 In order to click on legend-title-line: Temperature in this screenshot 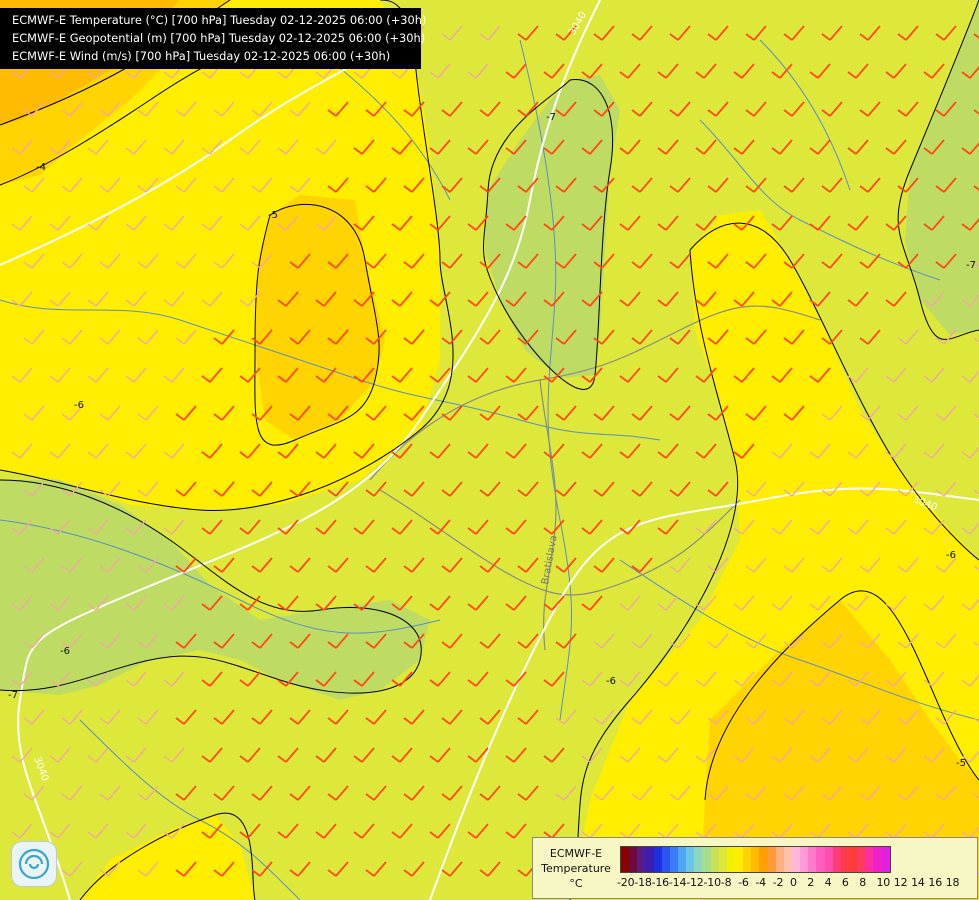, I will do `click(576, 868)`.